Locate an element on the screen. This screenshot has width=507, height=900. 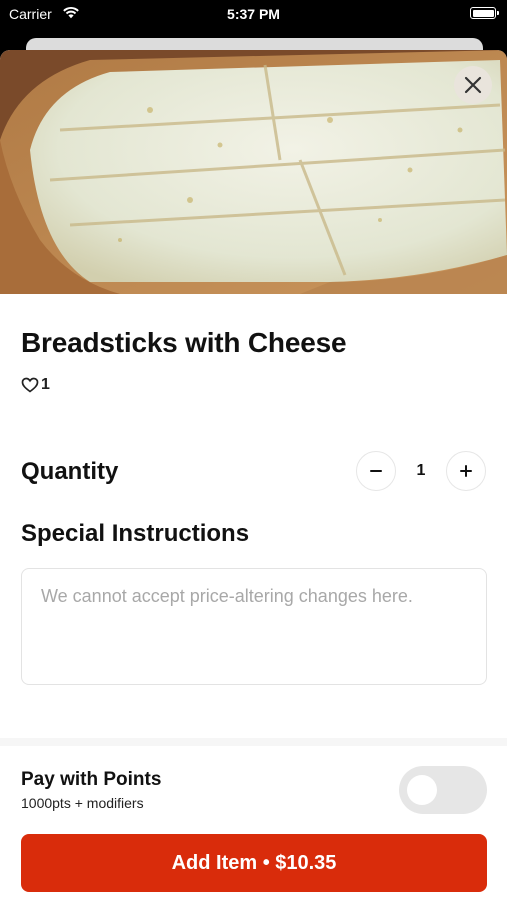
battery-icon is located at coordinates (484, 13).